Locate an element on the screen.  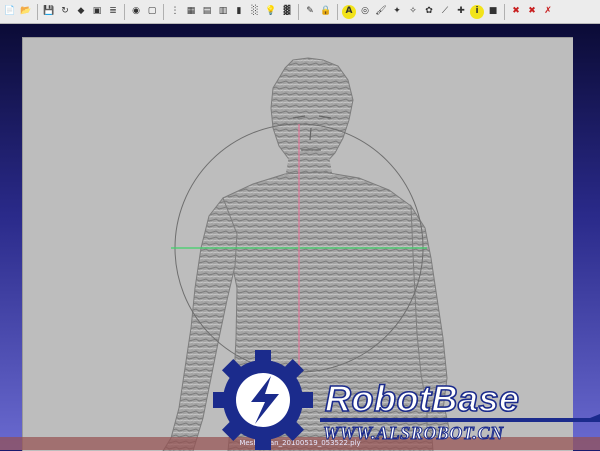
delete-face-icon: ✖ is located at coordinates (532, 12).